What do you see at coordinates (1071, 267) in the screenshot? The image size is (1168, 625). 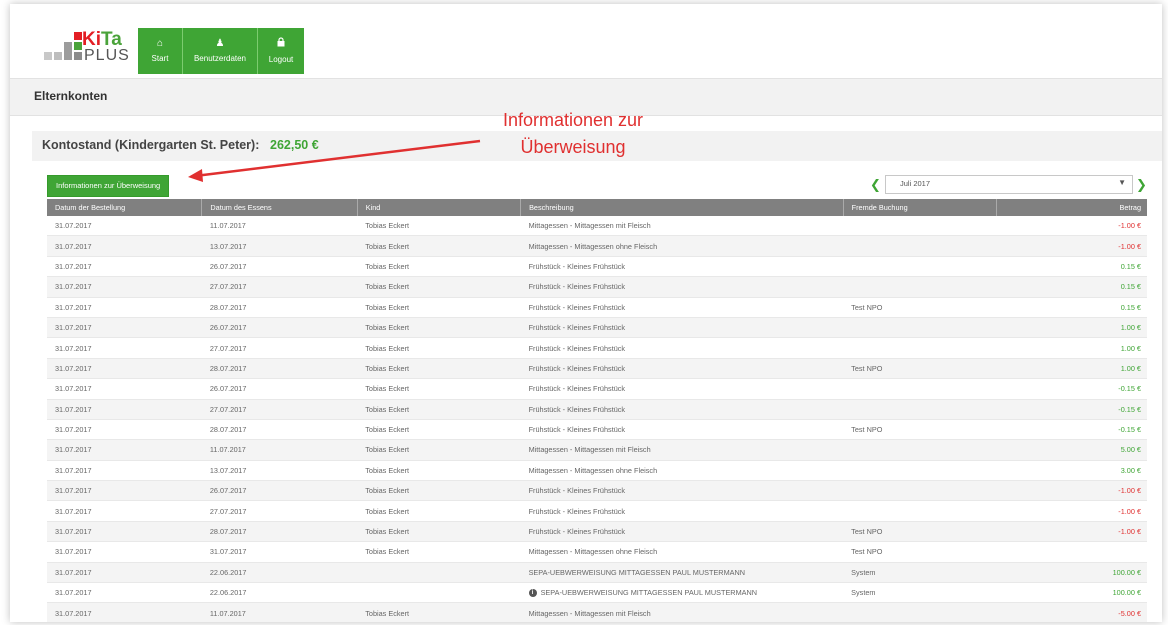 I see `amount-cell: 0.15 €` at bounding box center [1071, 267].